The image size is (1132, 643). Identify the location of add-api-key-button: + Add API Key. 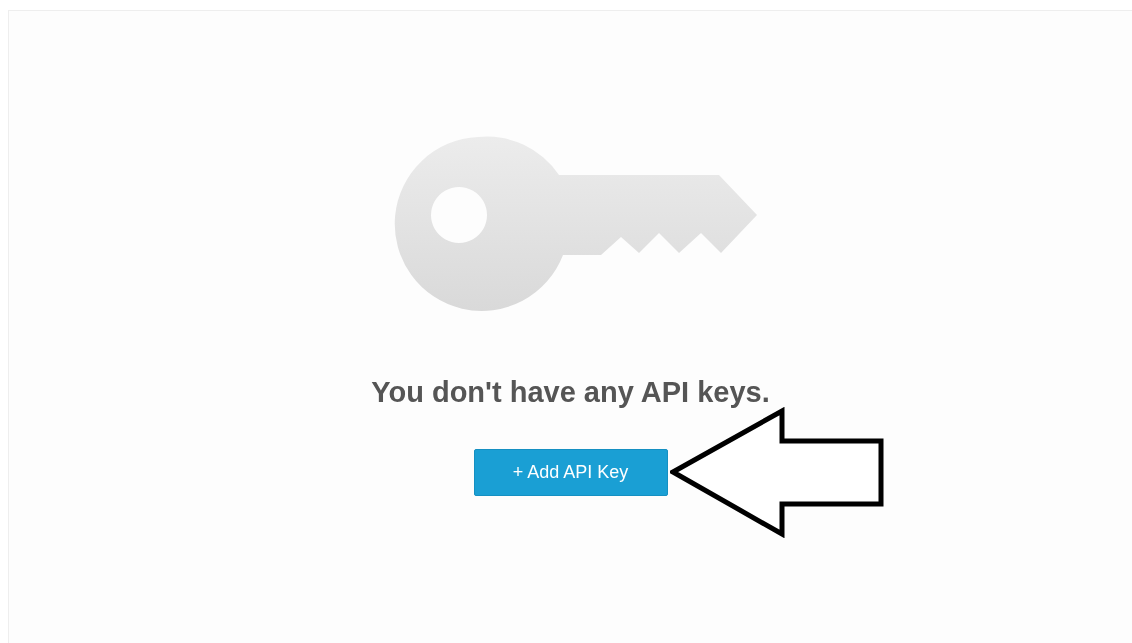
(570, 472).